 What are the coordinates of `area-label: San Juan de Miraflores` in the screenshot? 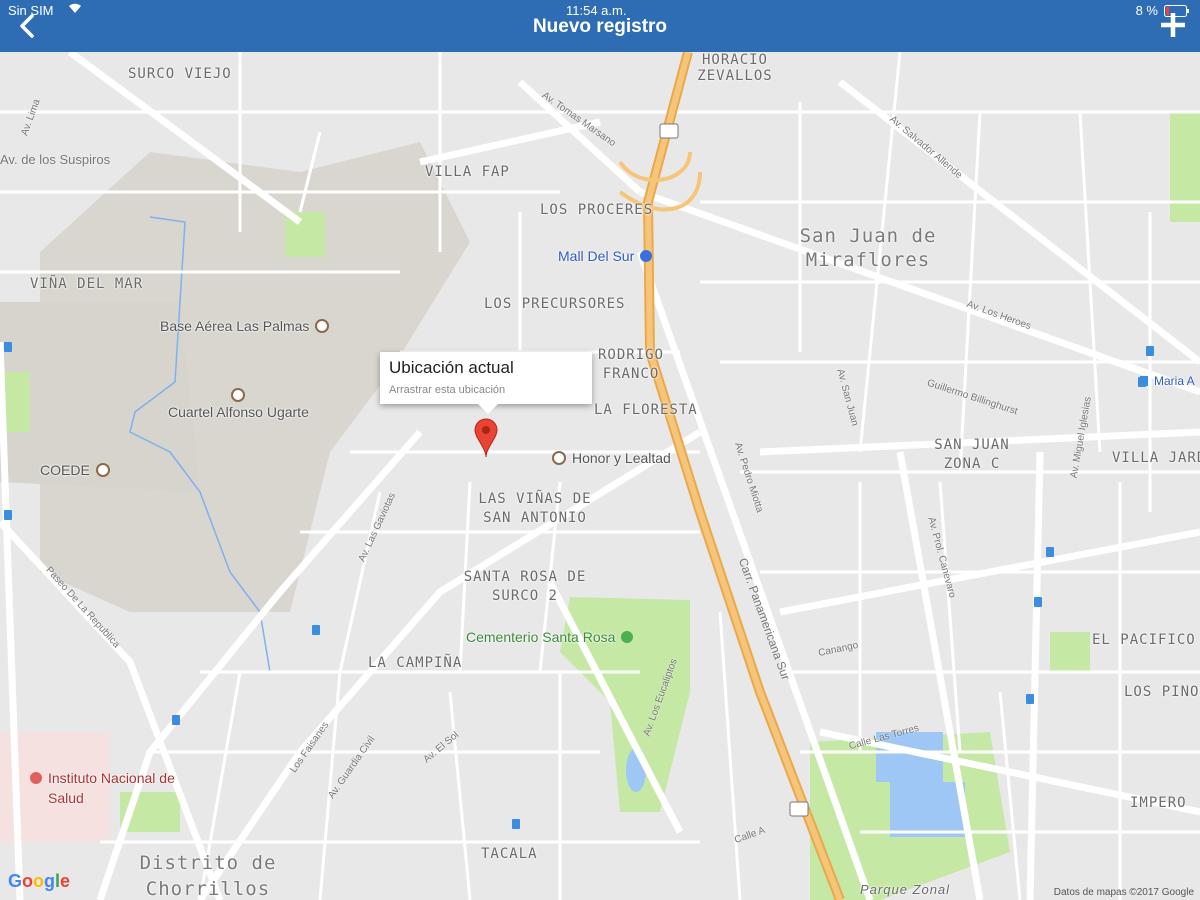 It's located at (868, 248).